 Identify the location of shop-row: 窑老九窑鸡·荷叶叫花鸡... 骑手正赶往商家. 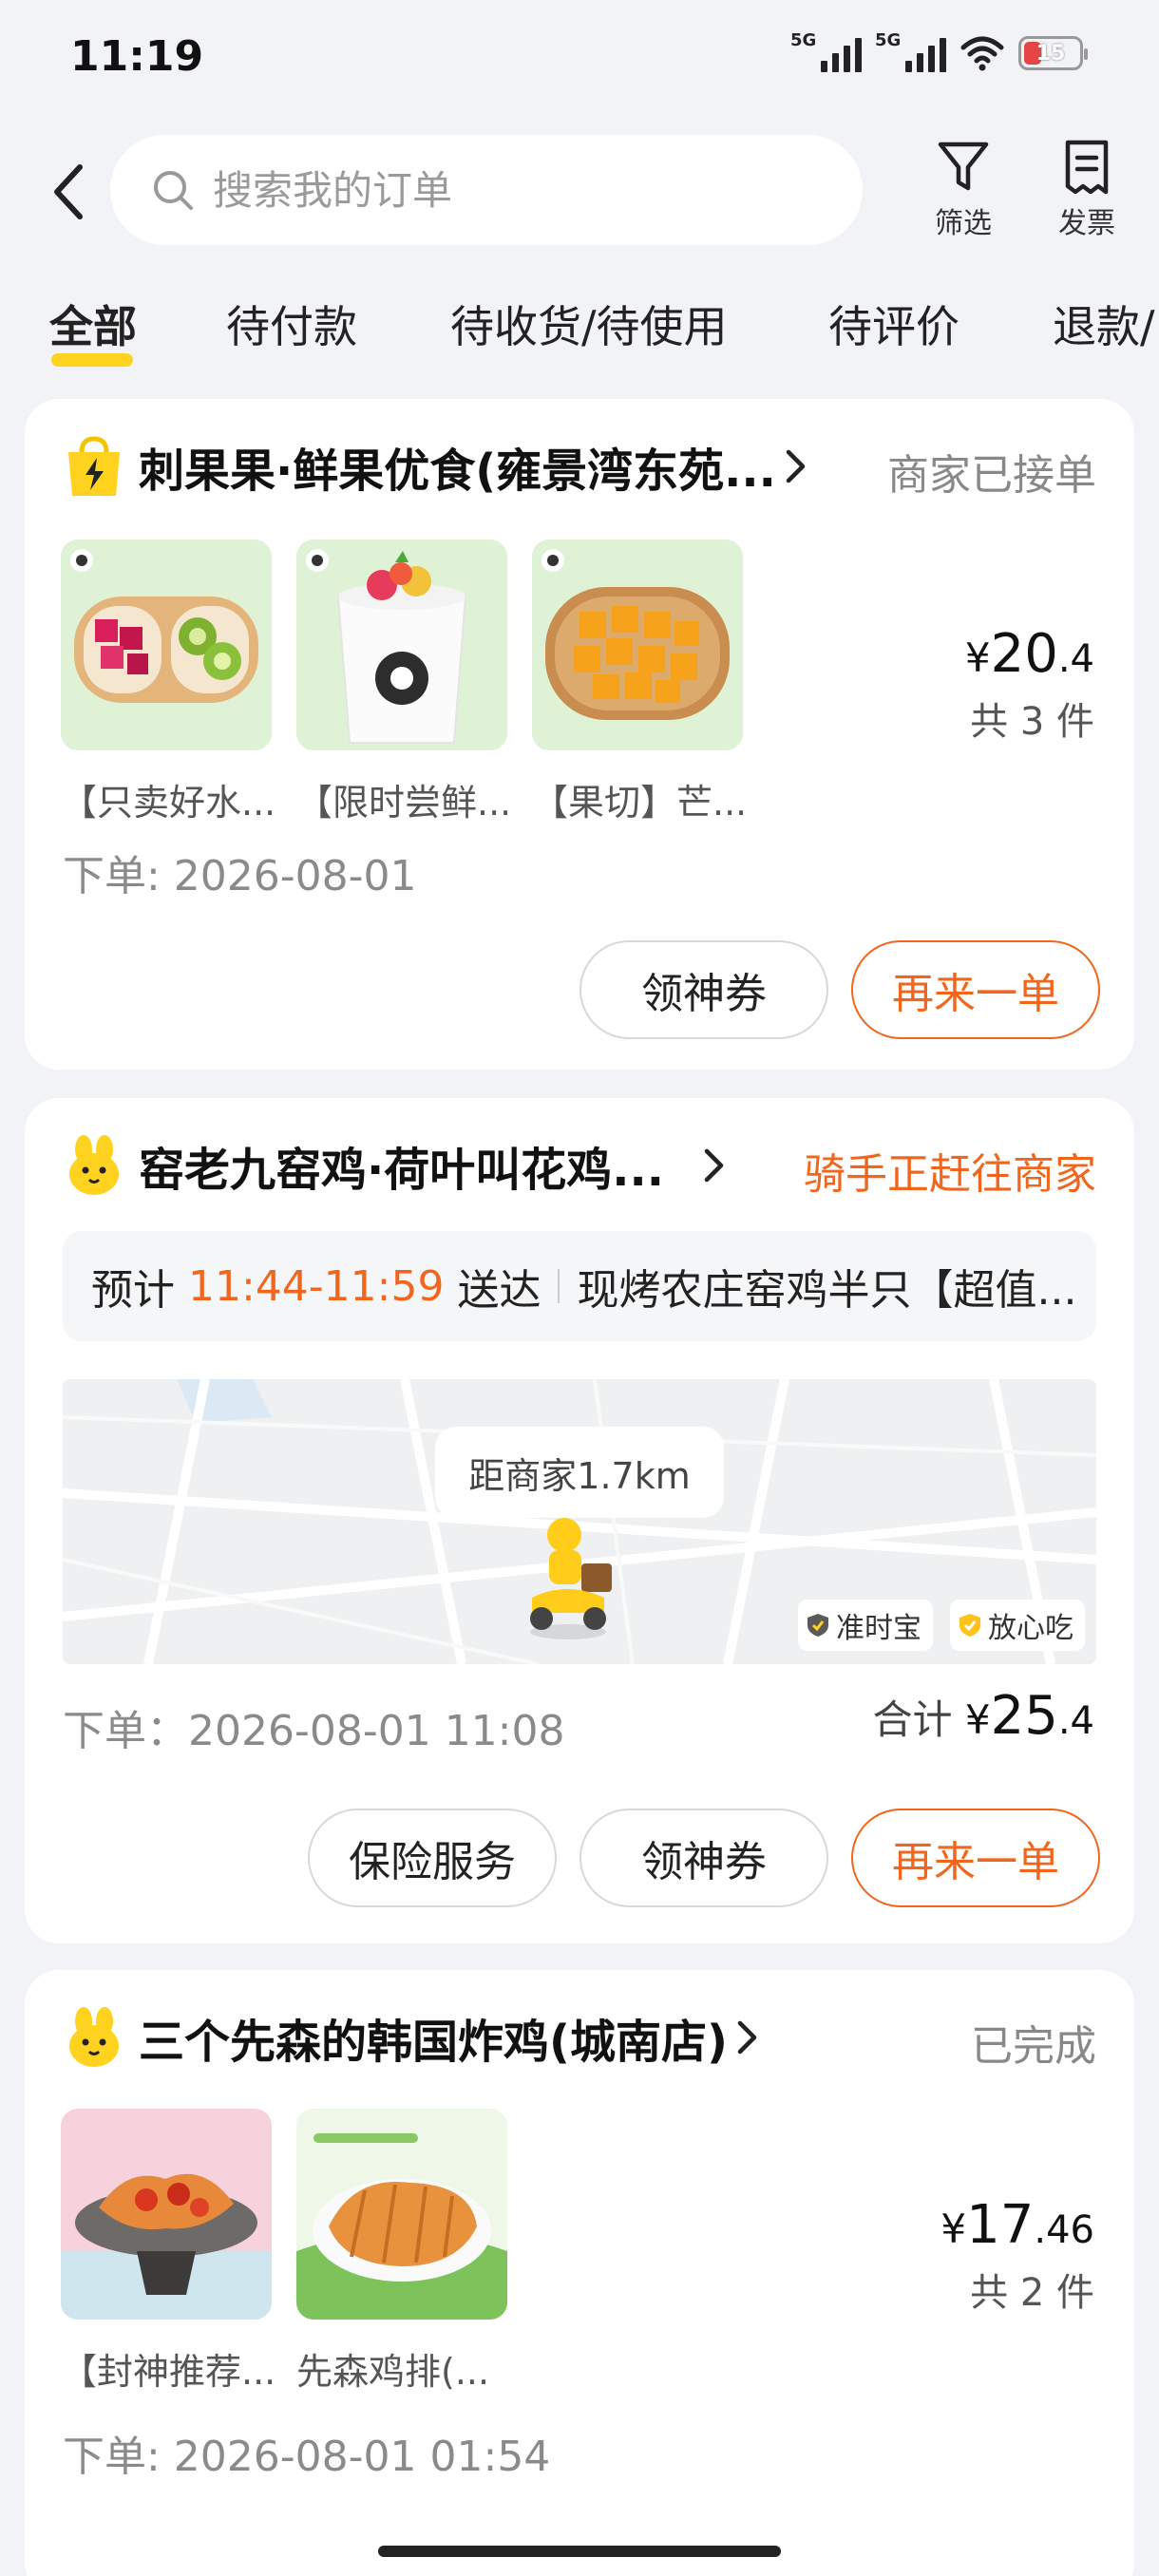
(580, 1165).